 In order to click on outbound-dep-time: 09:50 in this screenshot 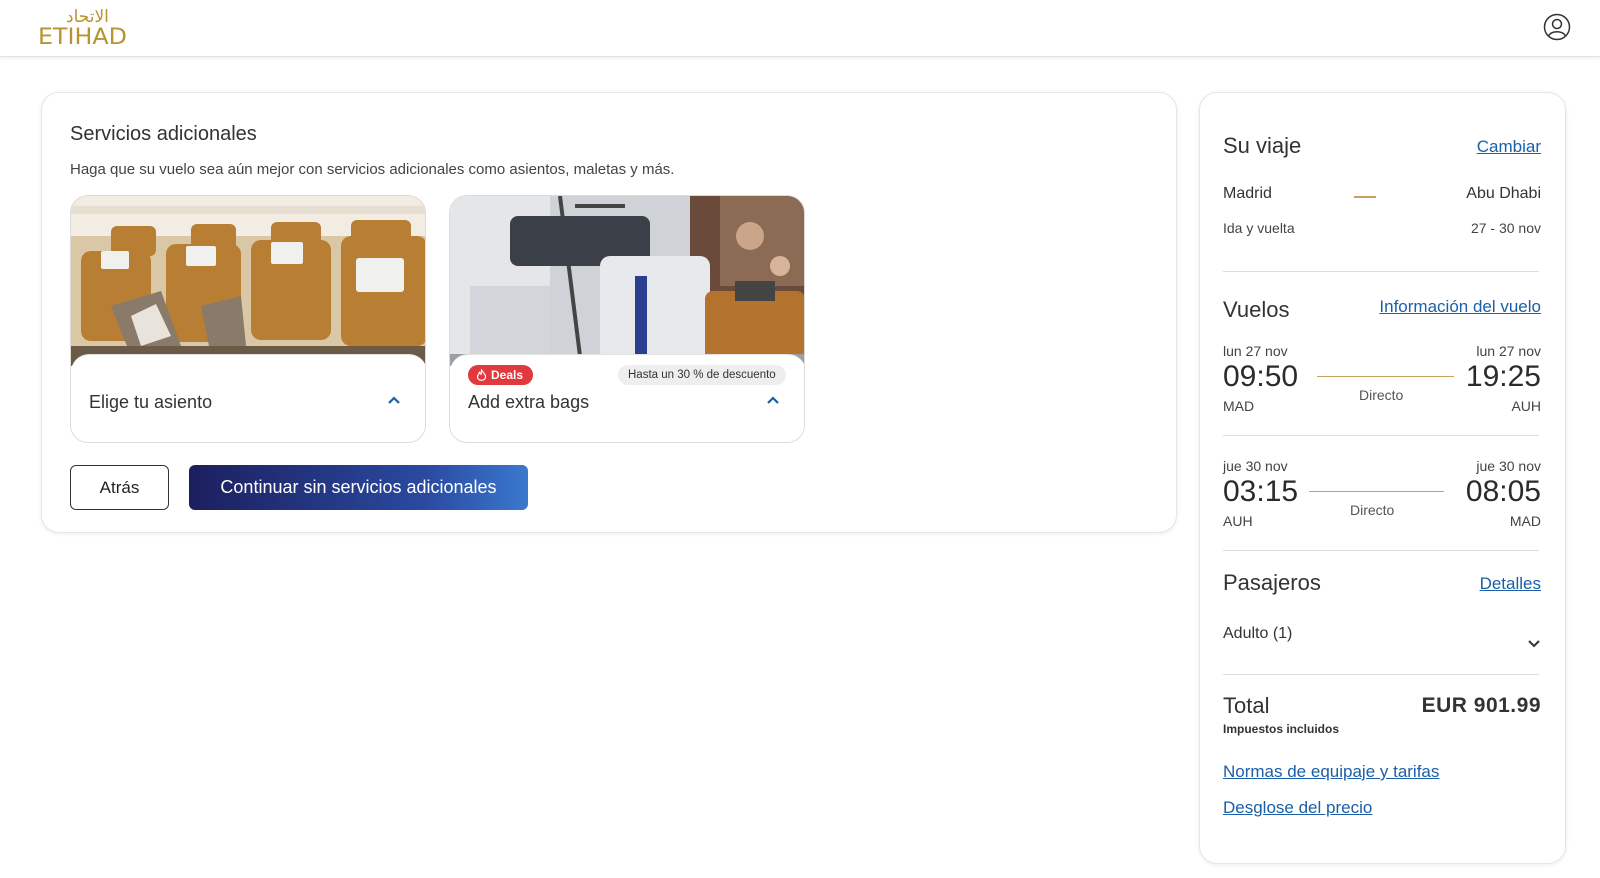, I will do `click(1261, 376)`.